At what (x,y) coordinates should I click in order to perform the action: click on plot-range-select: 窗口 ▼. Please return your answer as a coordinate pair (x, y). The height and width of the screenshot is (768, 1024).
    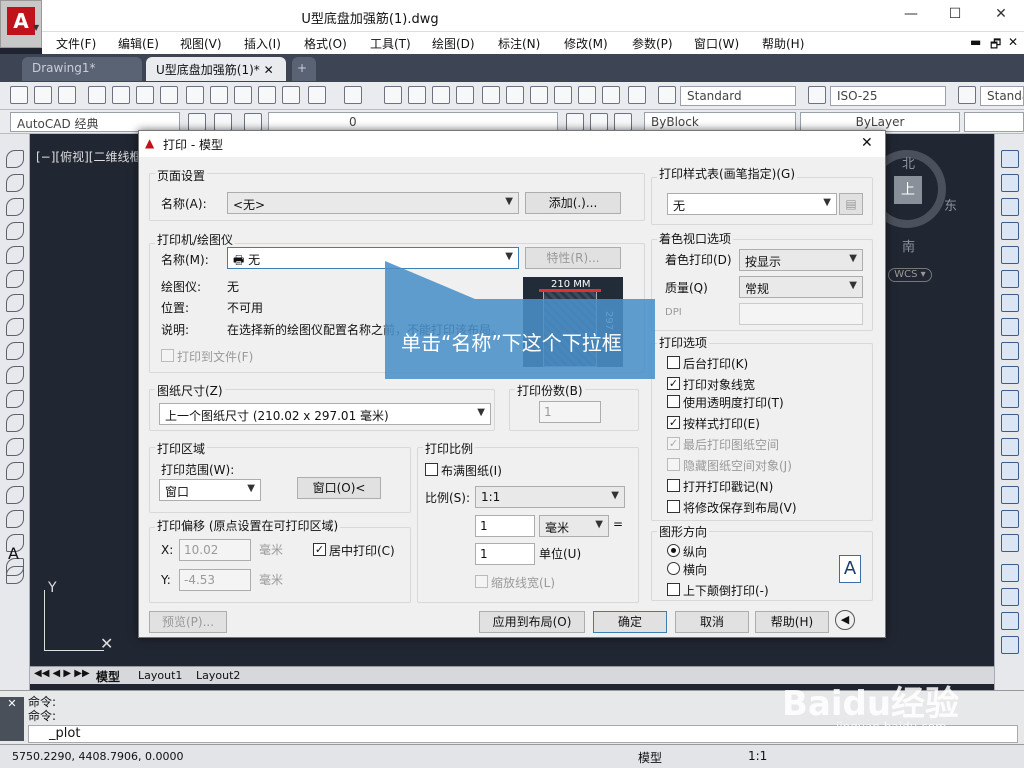
    Looking at the image, I should click on (210, 490).